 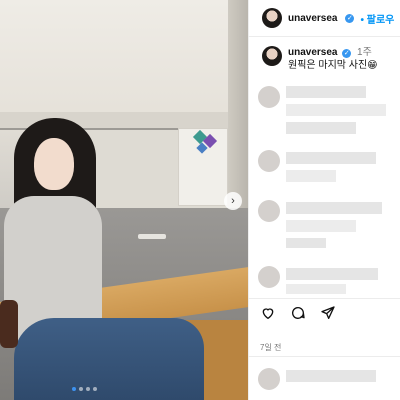 I want to click on carousel-dot-active, so click(x=74, y=389).